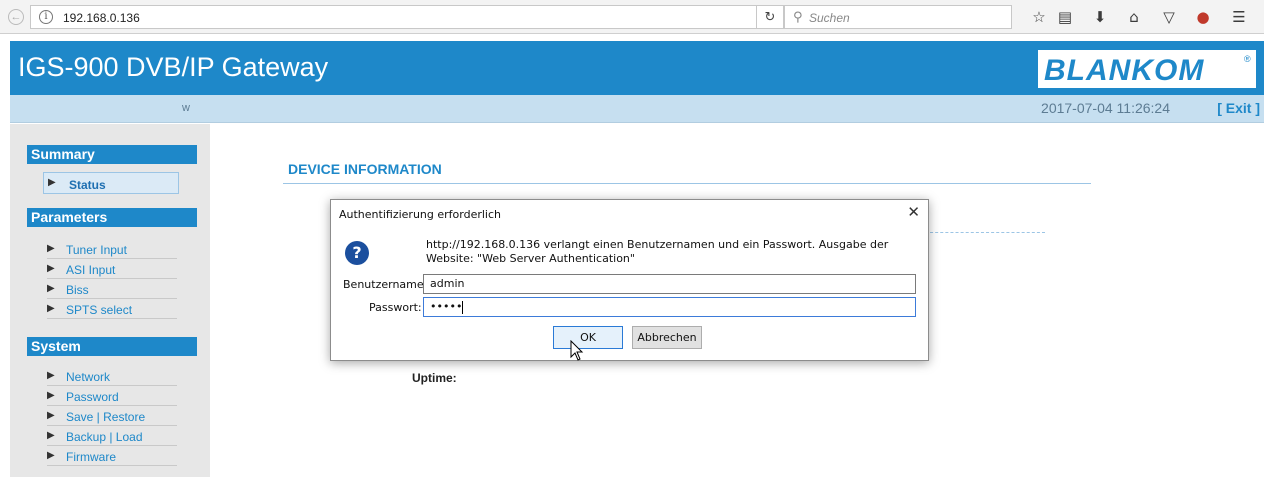 The height and width of the screenshot is (477, 1264). What do you see at coordinates (96, 250) in the screenshot?
I see `sidebar-item-label: Tuner Input` at bounding box center [96, 250].